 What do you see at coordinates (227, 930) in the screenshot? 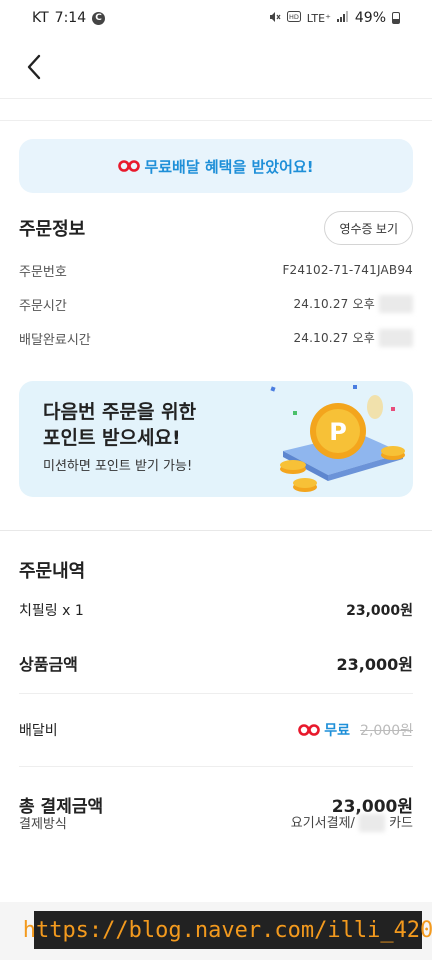
I see `blog-watermark: https://blog.naver.com/illi_420` at bounding box center [227, 930].